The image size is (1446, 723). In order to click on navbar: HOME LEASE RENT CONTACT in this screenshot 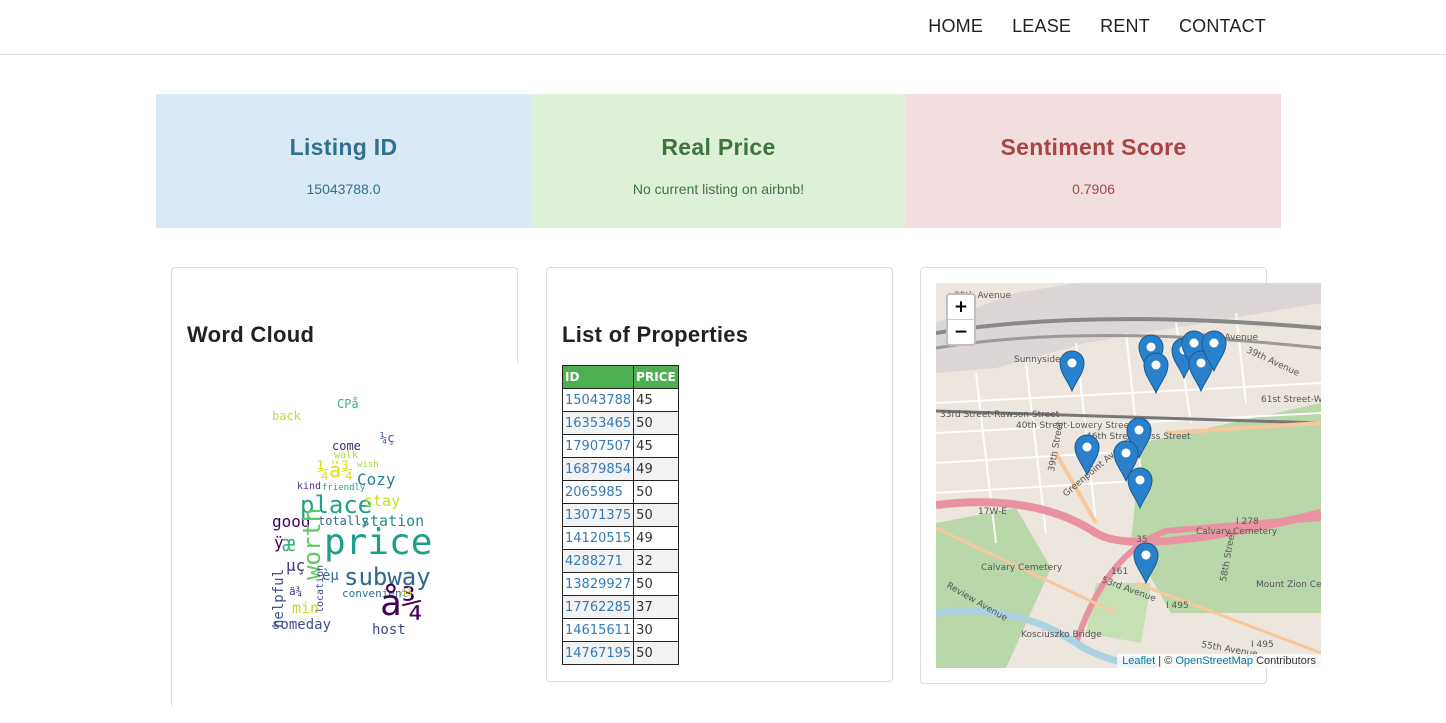, I will do `click(723, 27)`.